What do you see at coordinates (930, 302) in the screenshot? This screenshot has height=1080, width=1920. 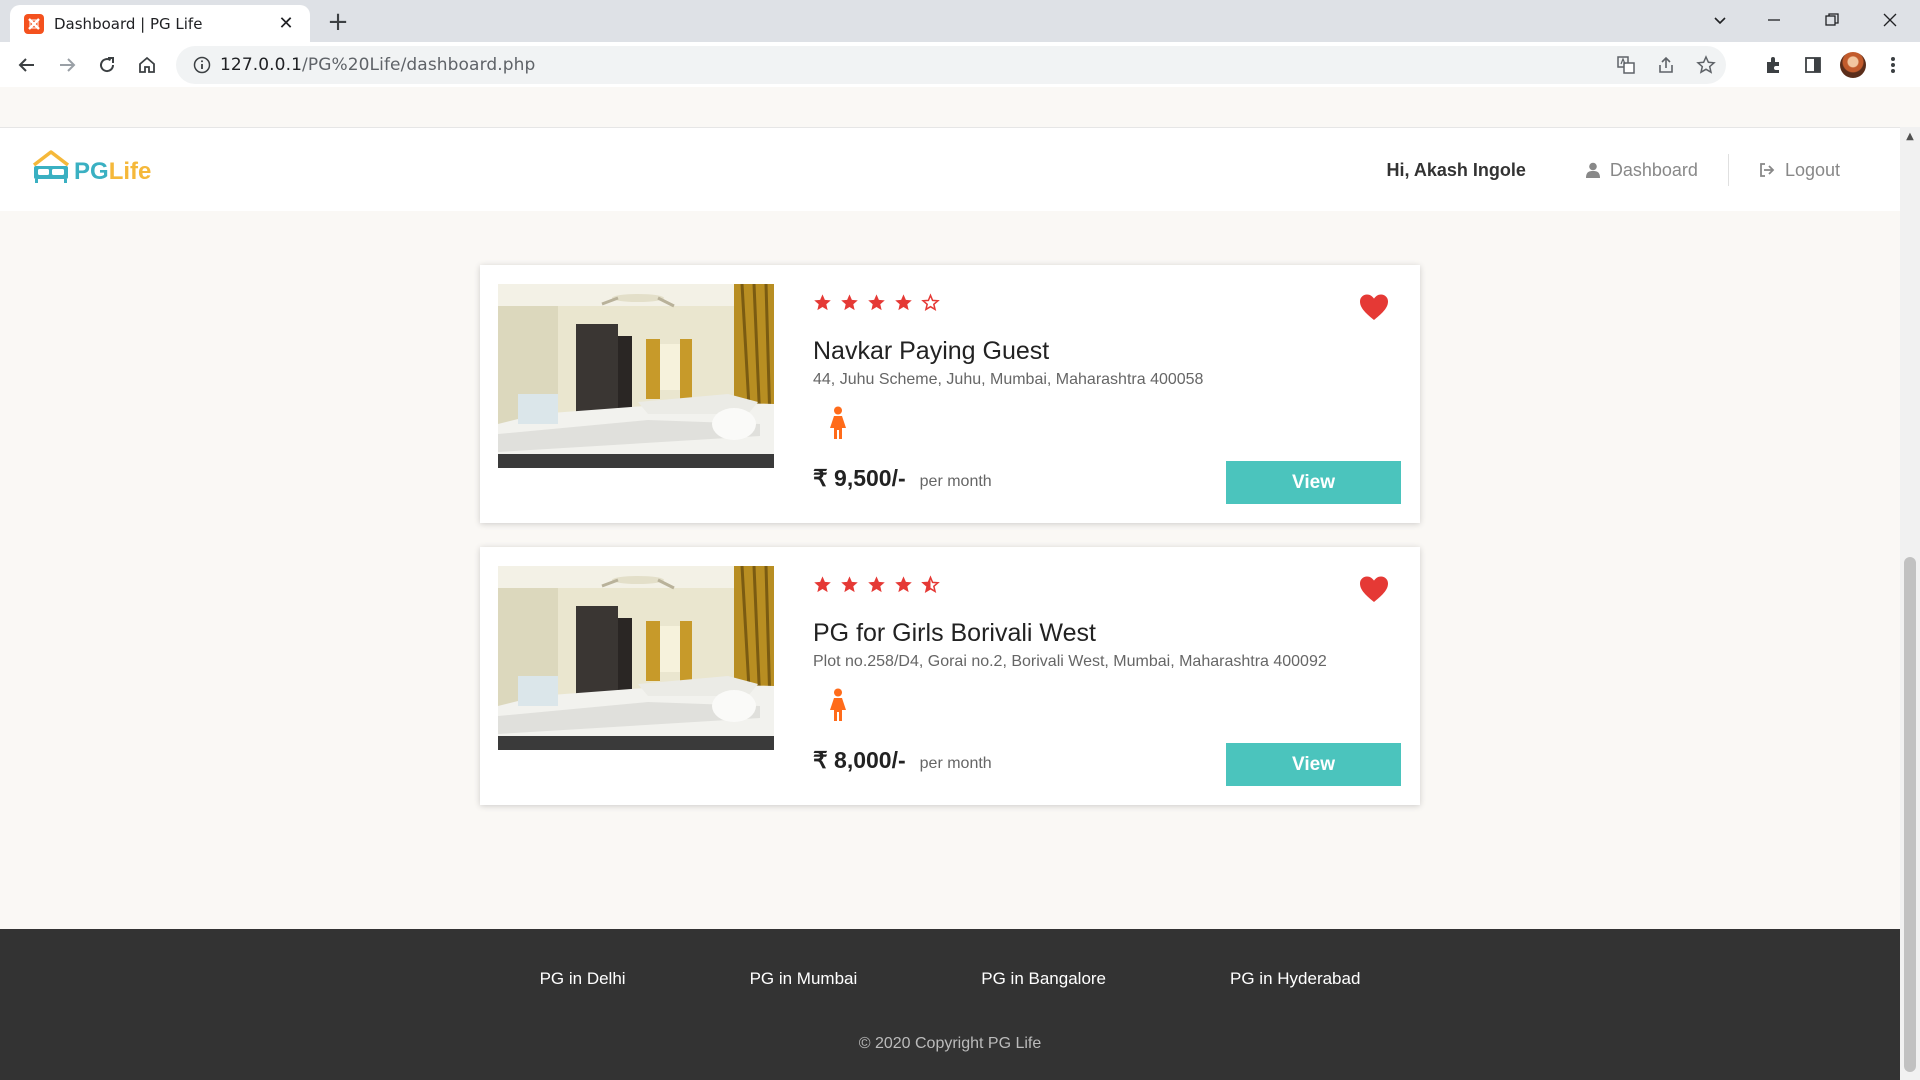 I see `star-empty-icon` at bounding box center [930, 302].